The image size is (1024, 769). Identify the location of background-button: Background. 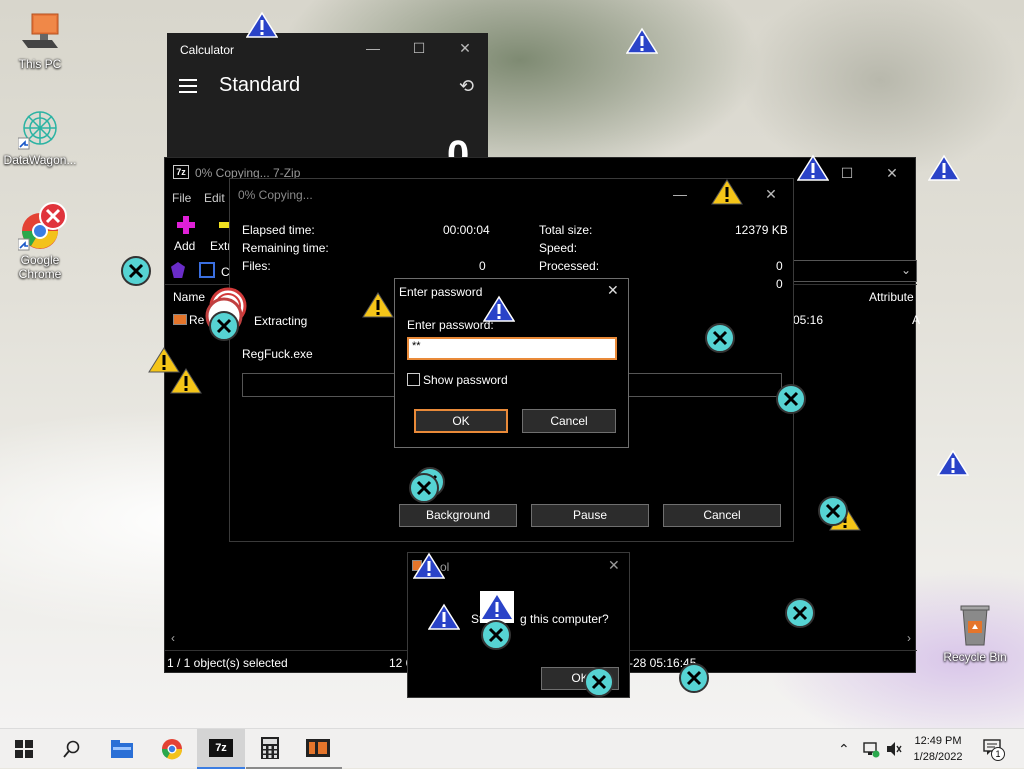
(458, 515).